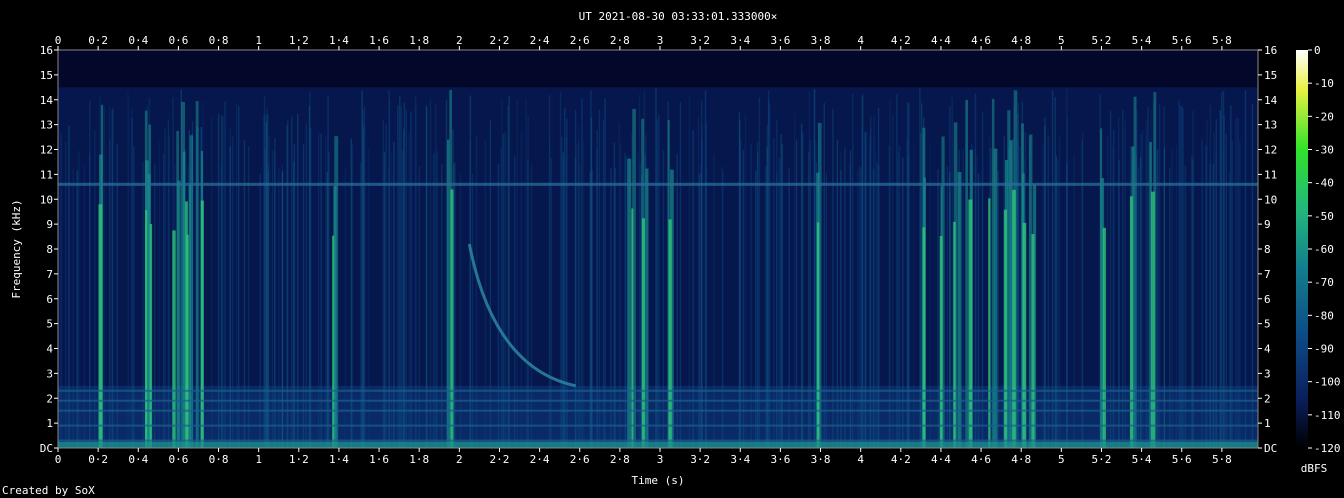  Describe the element at coordinates (700, 459) in the screenshot. I see `x-tick-label-bottom: 3·2` at that location.